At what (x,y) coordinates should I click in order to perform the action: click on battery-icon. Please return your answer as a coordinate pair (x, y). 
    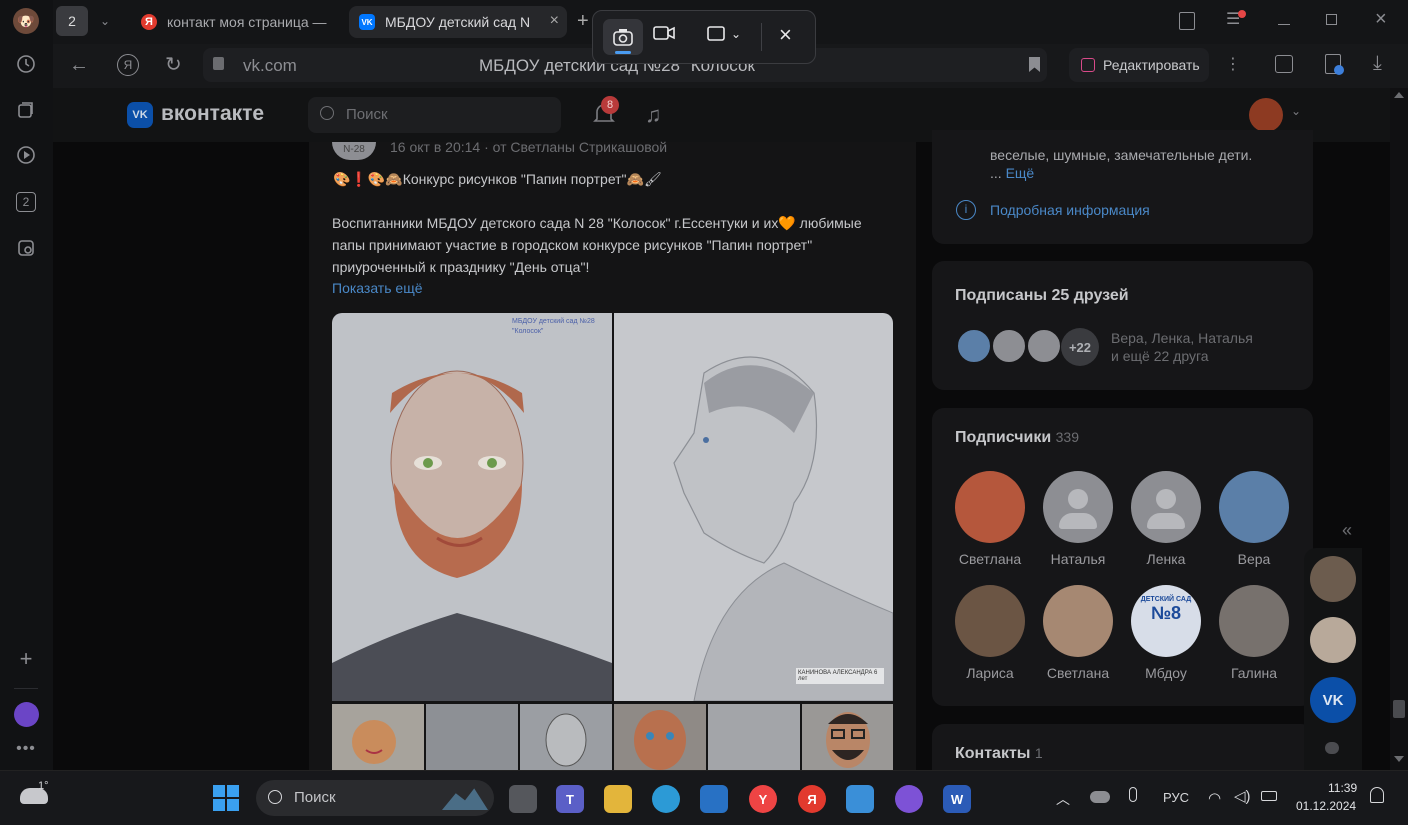
    Looking at the image, I should click on (1269, 796).